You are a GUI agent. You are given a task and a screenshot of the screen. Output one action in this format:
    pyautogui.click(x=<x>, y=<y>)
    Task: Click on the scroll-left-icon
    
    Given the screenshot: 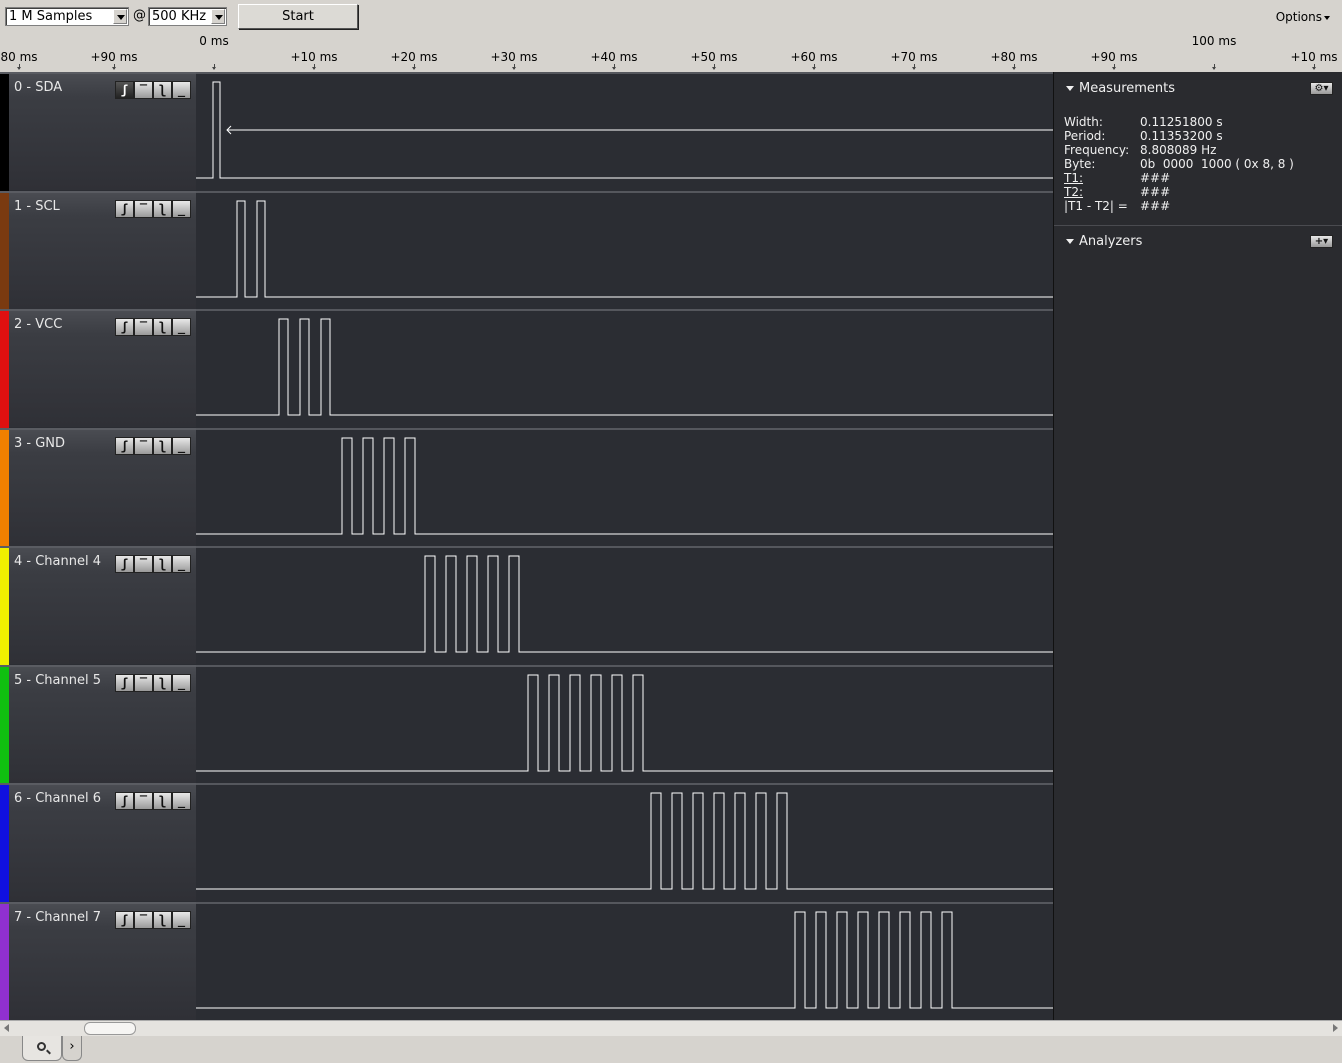 What is the action you would take?
    pyautogui.click(x=6, y=1028)
    